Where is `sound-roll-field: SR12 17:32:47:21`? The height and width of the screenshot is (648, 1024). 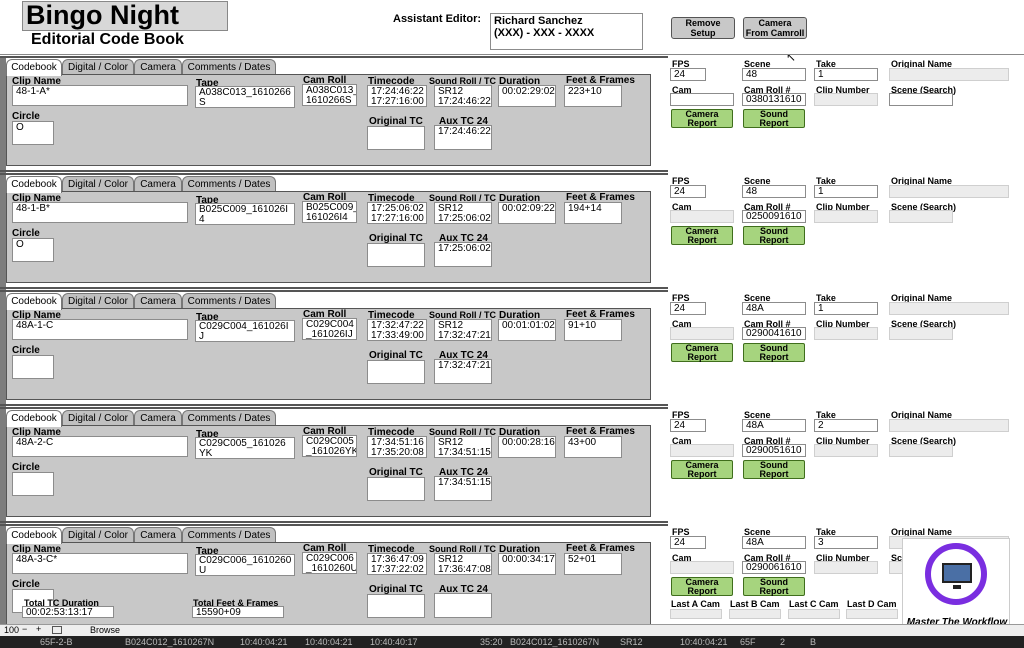 sound-roll-field: SR12 17:32:47:21 is located at coordinates (463, 330).